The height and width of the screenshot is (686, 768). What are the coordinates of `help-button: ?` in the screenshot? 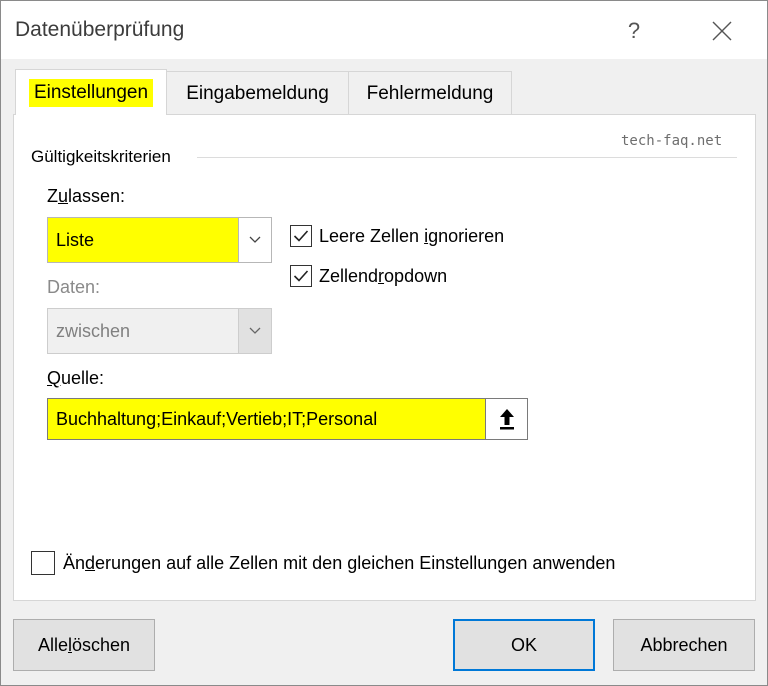 It's located at (634, 31).